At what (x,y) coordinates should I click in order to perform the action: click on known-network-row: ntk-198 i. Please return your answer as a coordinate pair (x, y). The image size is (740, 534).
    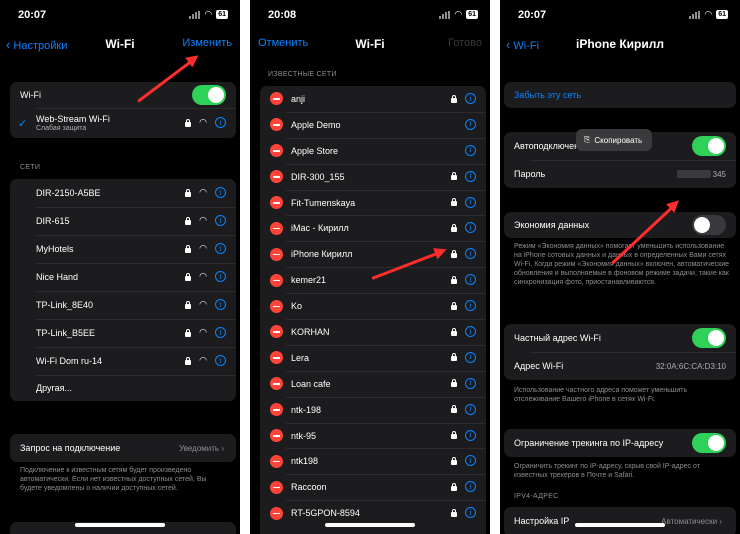
    Looking at the image, I should click on (373, 409).